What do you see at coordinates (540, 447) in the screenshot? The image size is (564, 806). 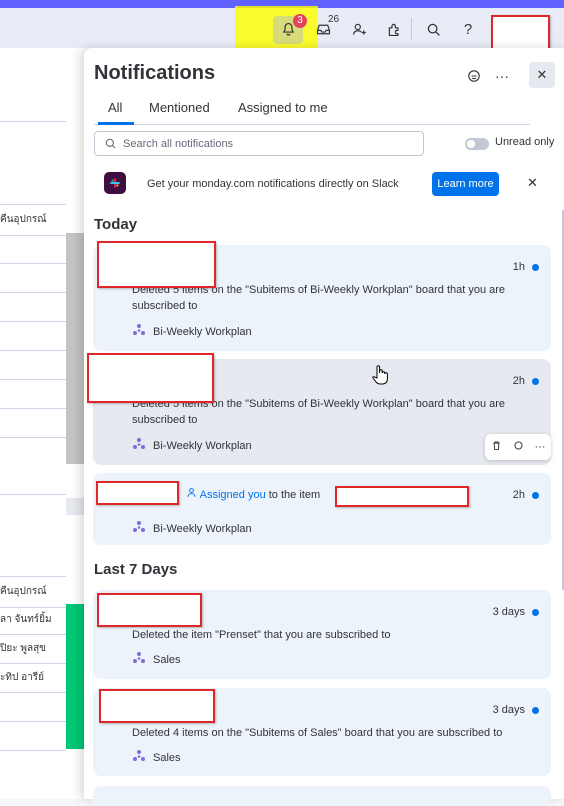 I see `more-actions-icon: ···` at bounding box center [540, 447].